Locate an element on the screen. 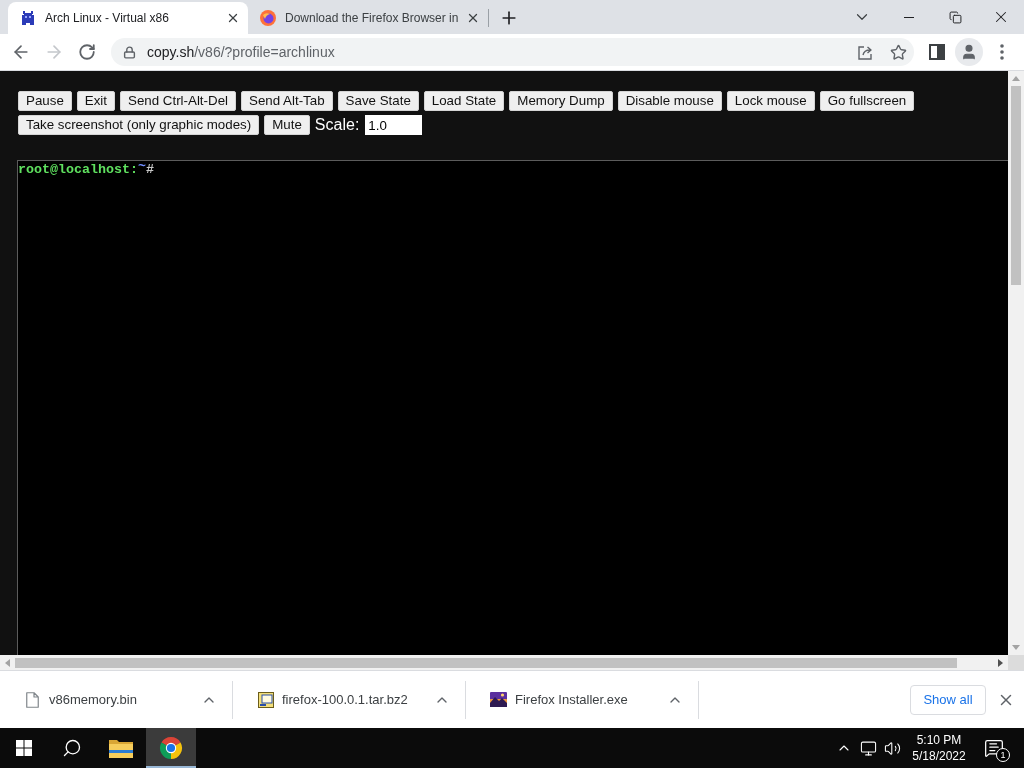  emulator-button: Send Alt-Tab is located at coordinates (287, 101).